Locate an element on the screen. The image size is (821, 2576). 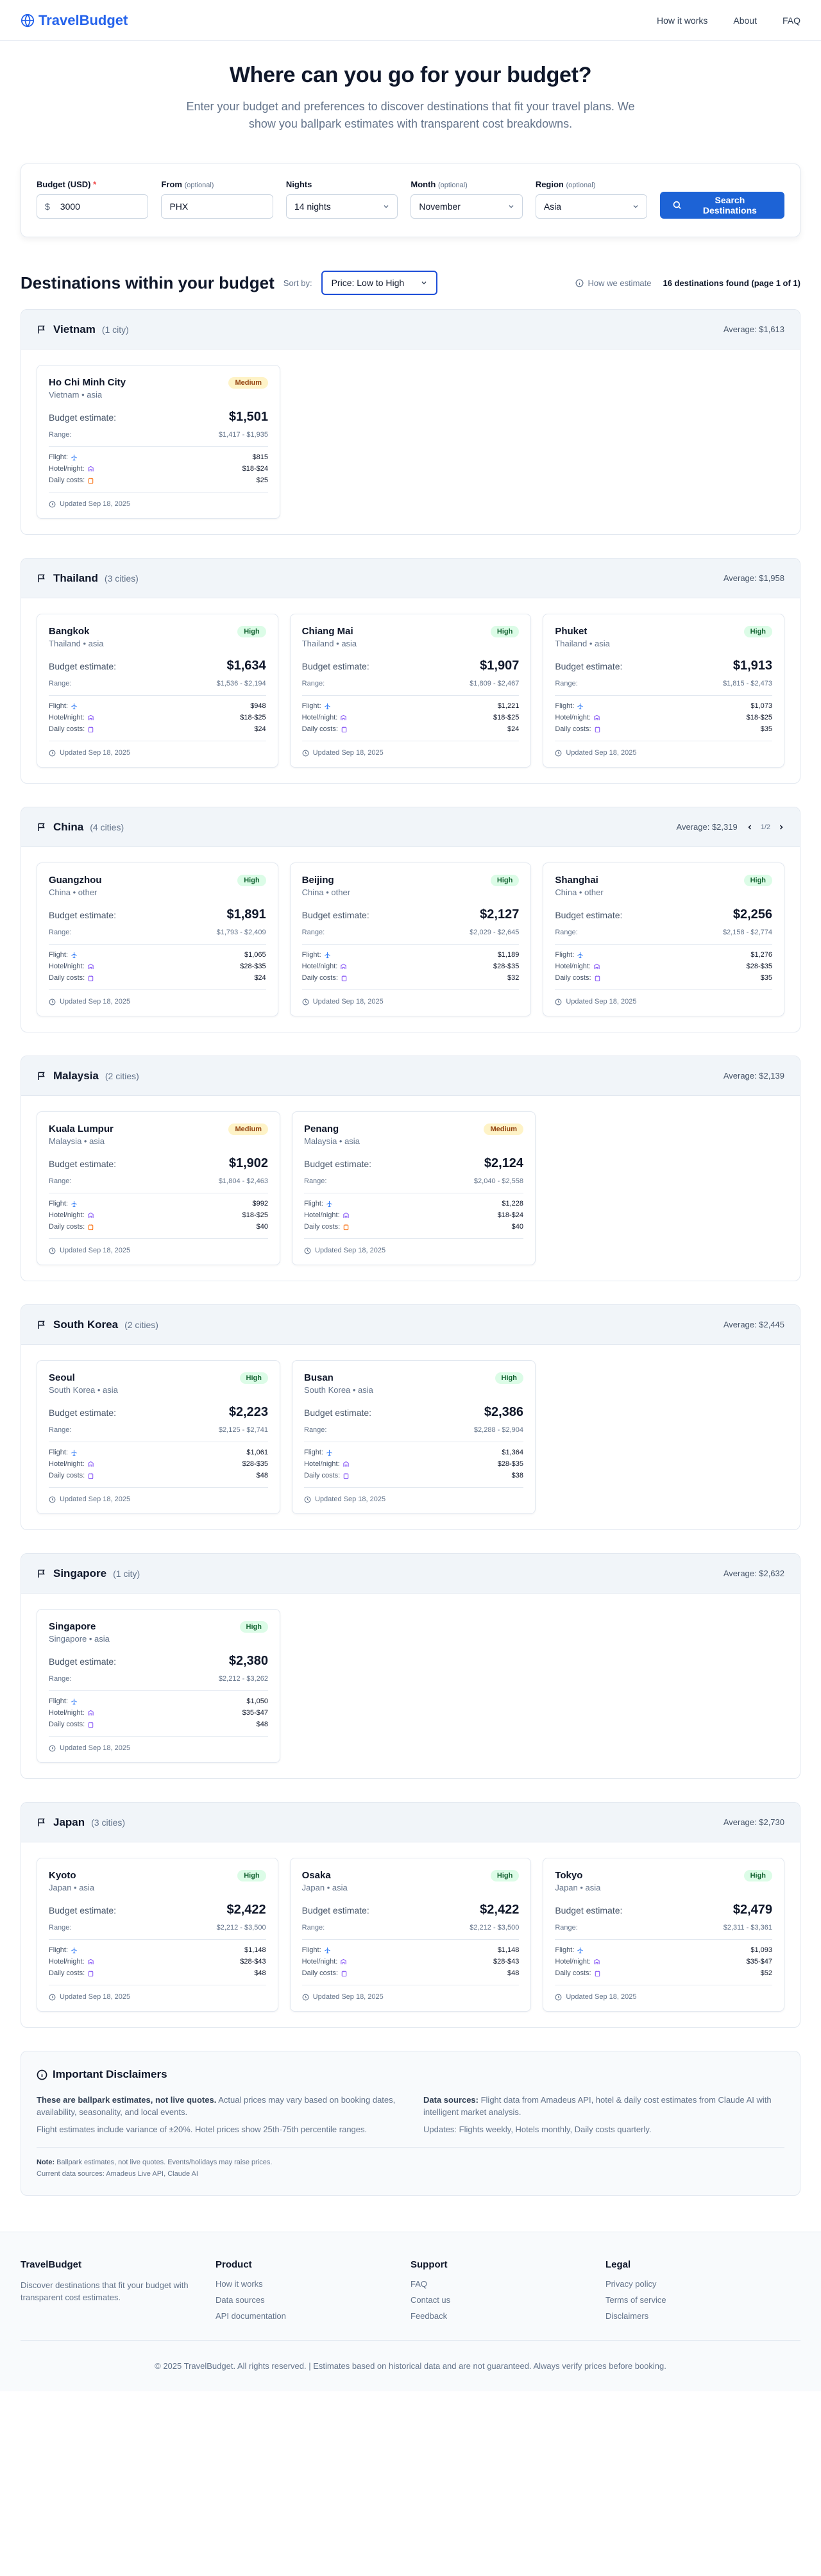
city-name: Busan is located at coordinates (319, 1377).